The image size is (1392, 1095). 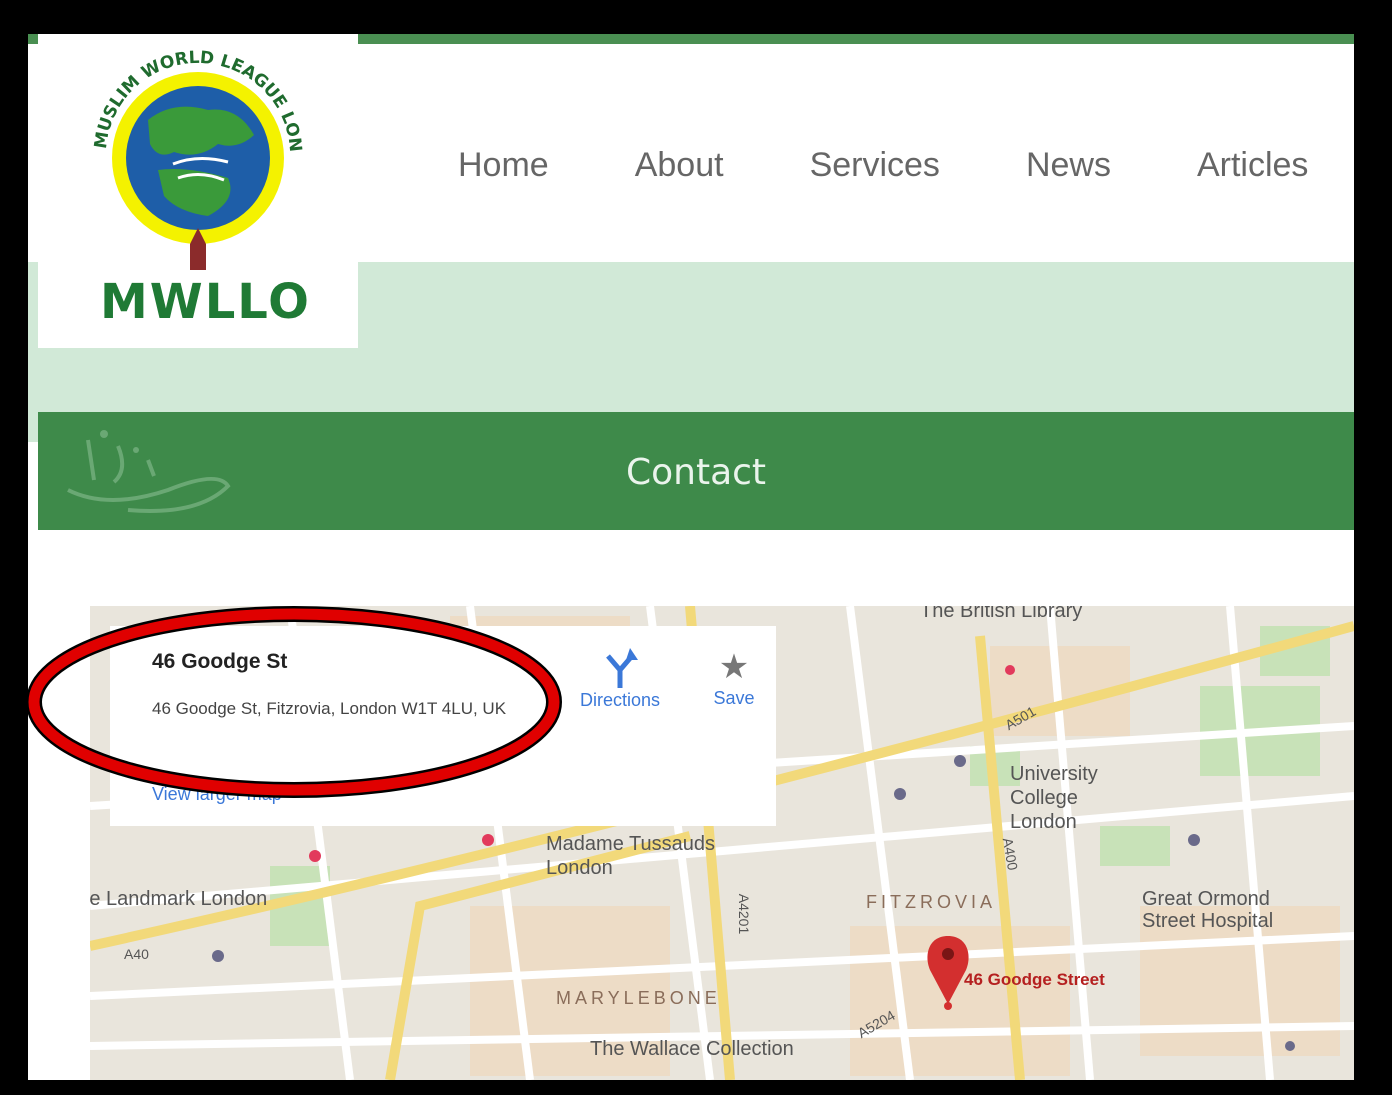 What do you see at coordinates (217, 794) in the screenshot?
I see `view-larger-map-link: View larger map` at bounding box center [217, 794].